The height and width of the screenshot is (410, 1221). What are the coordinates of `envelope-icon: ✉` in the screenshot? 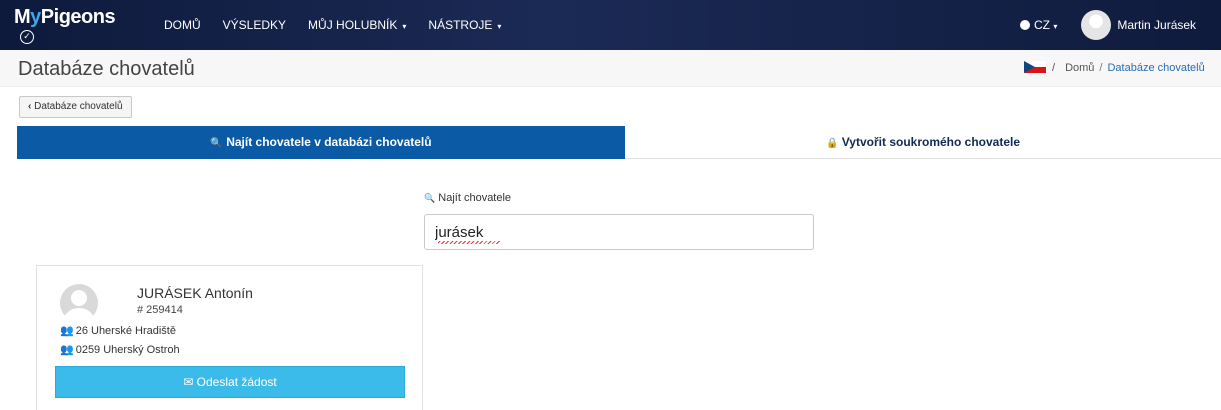 It's located at (188, 382).